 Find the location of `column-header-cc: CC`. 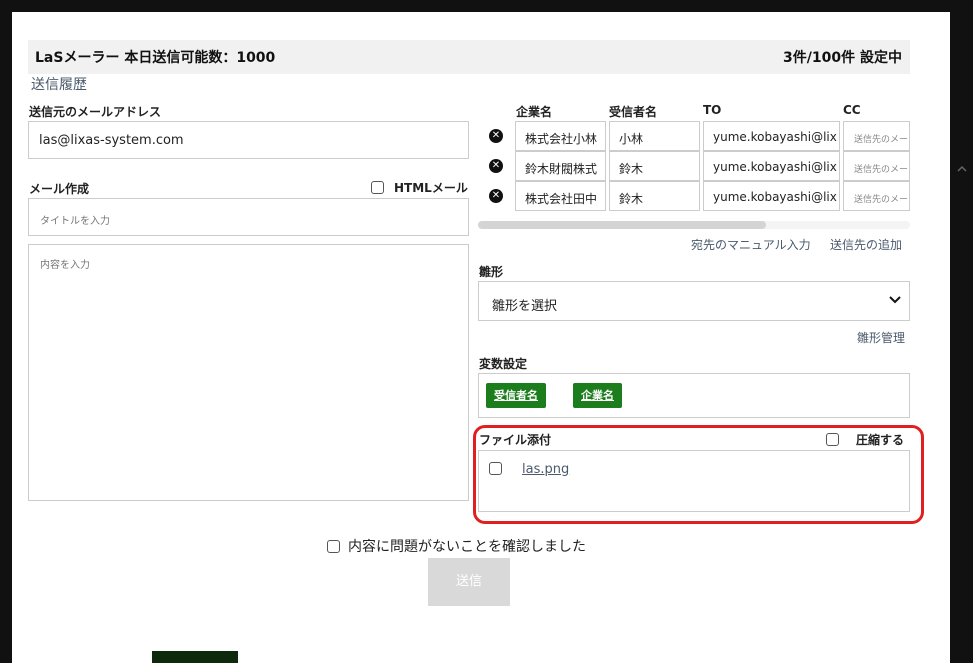

column-header-cc: CC is located at coordinates (852, 110).